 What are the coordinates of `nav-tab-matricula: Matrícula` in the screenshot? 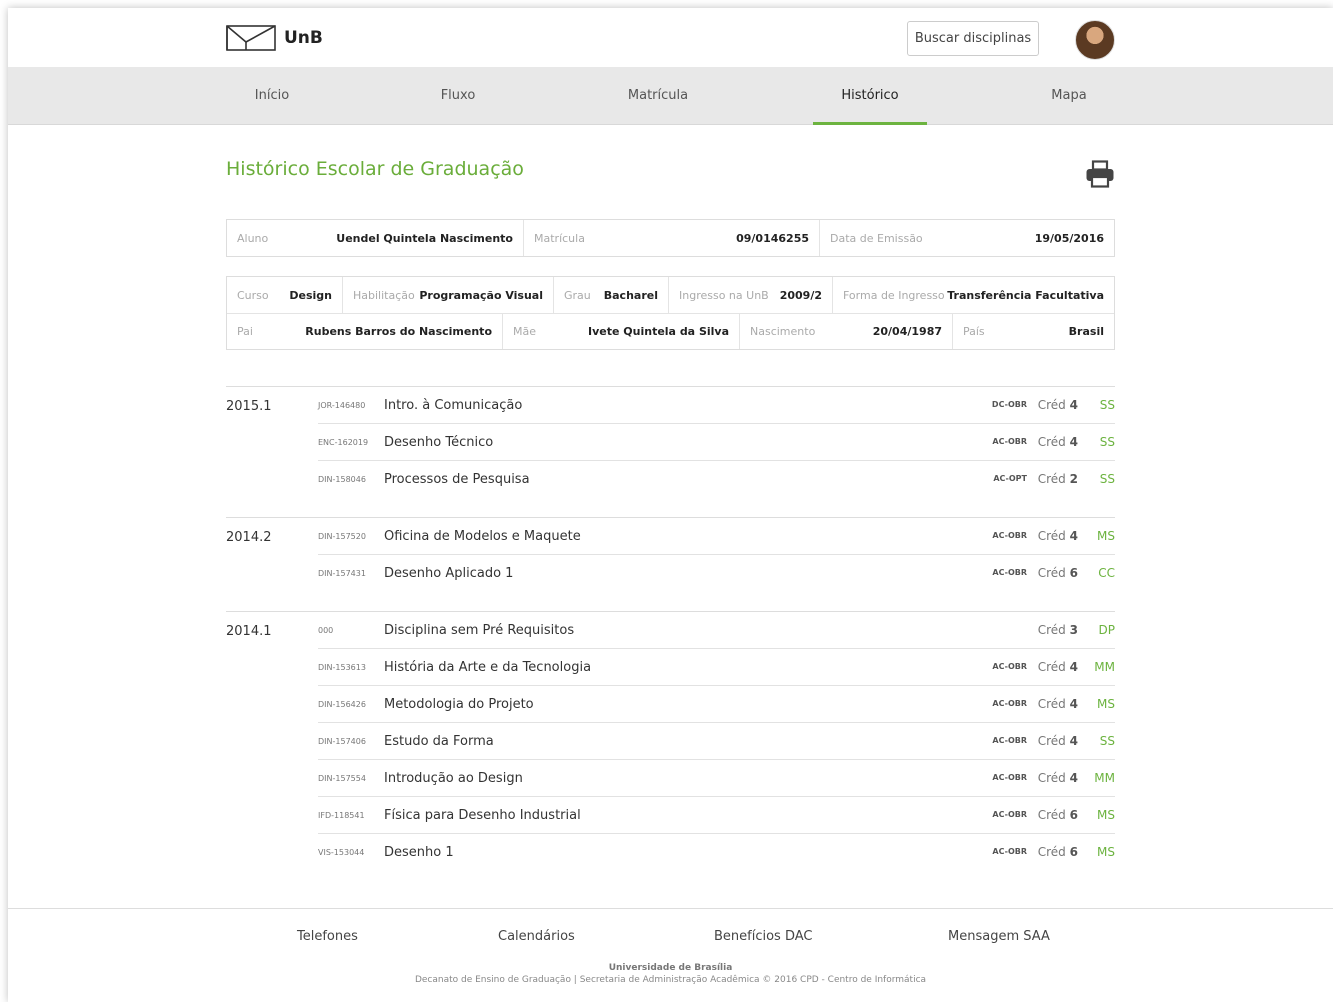 It's located at (658, 96).